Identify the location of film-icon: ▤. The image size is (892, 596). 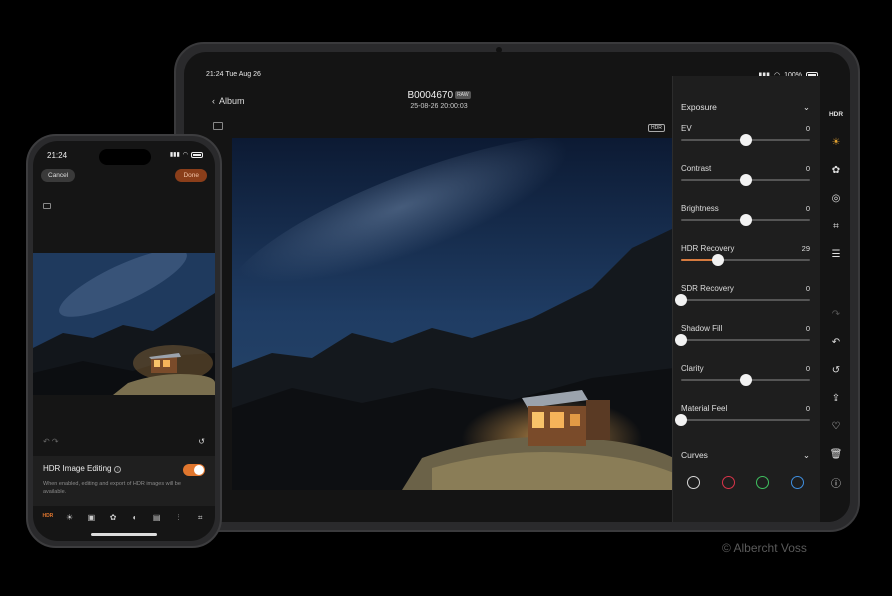
(157, 518).